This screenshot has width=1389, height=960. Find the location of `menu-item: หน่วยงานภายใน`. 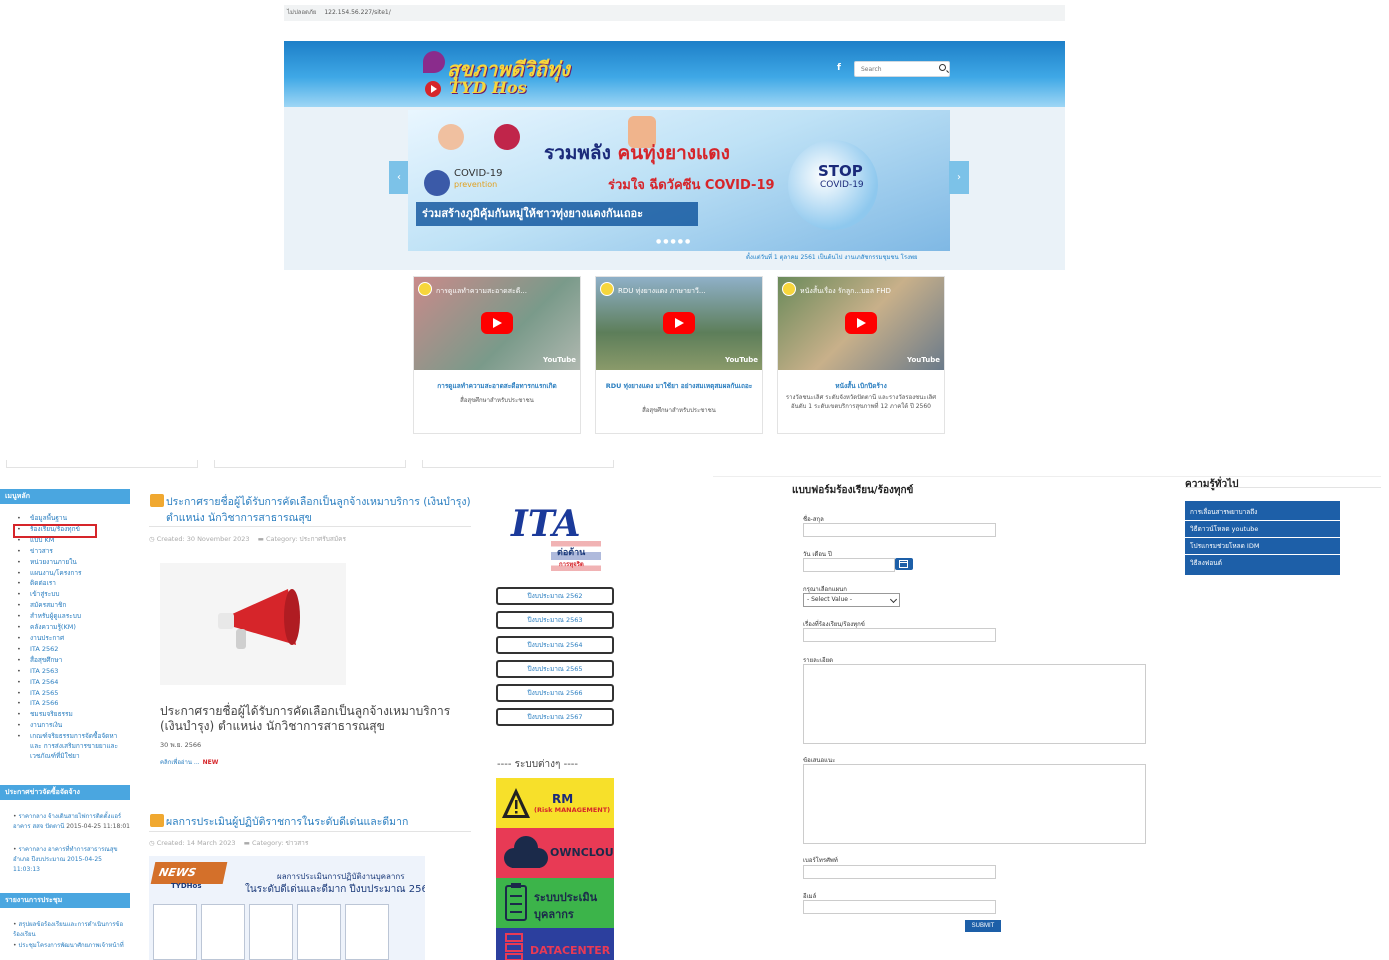

menu-item: หน่วยงานภายใน is located at coordinates (71, 562).